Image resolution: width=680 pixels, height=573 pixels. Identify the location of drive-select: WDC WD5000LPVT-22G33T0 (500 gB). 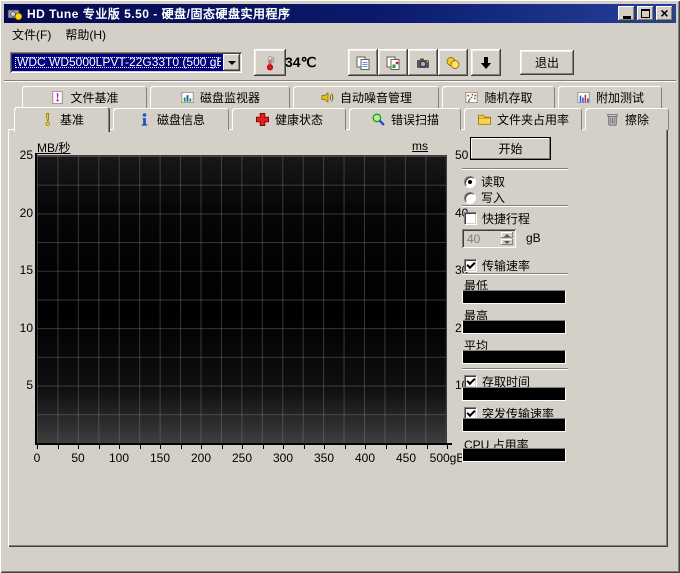
(126, 62).